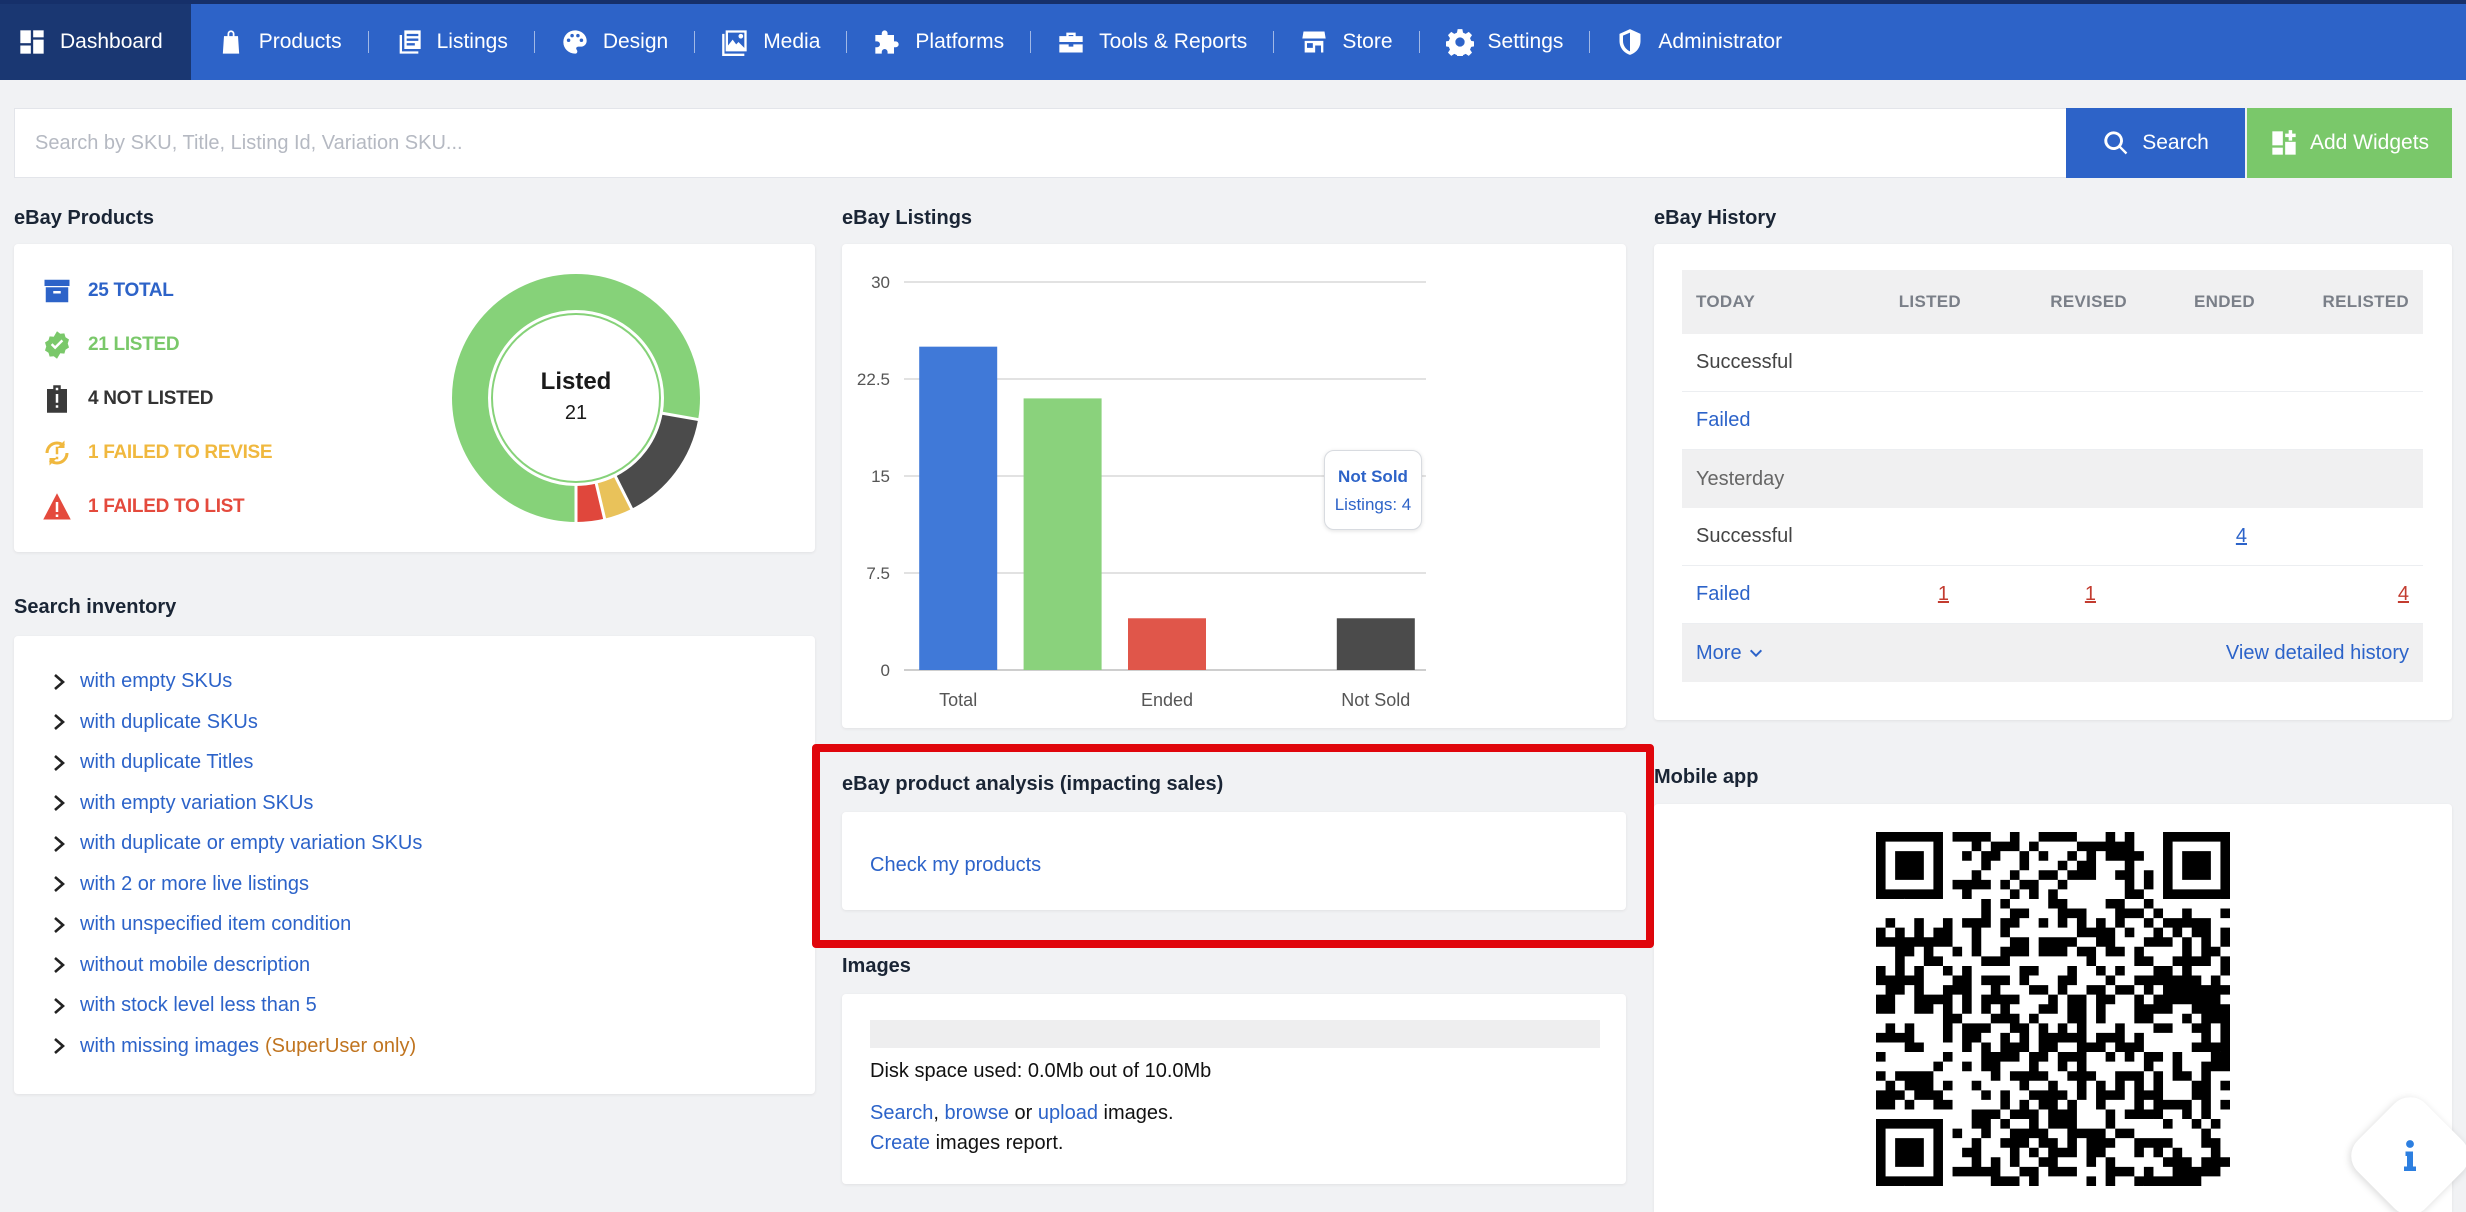 This screenshot has height=1212, width=2466. What do you see at coordinates (1071, 42) in the screenshot?
I see `toolbox-icon` at bounding box center [1071, 42].